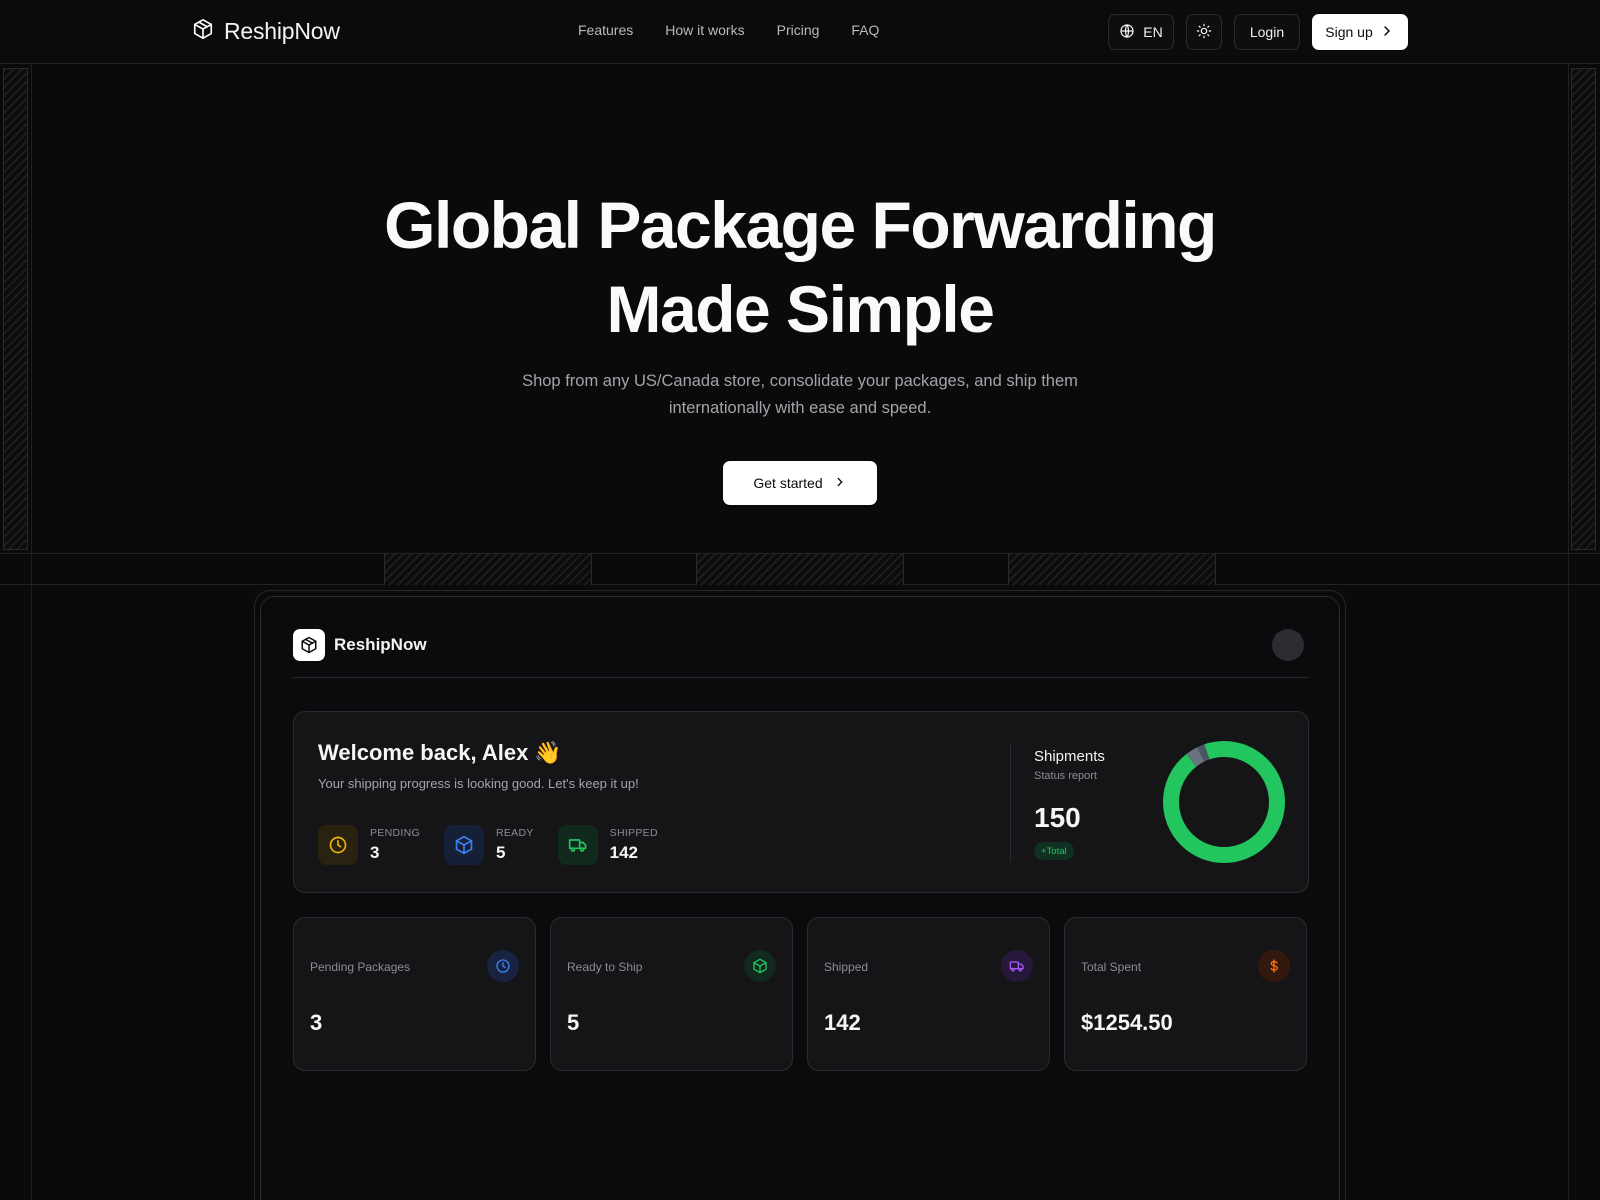  Describe the element at coordinates (1288, 645) in the screenshot. I see `avatar` at that location.